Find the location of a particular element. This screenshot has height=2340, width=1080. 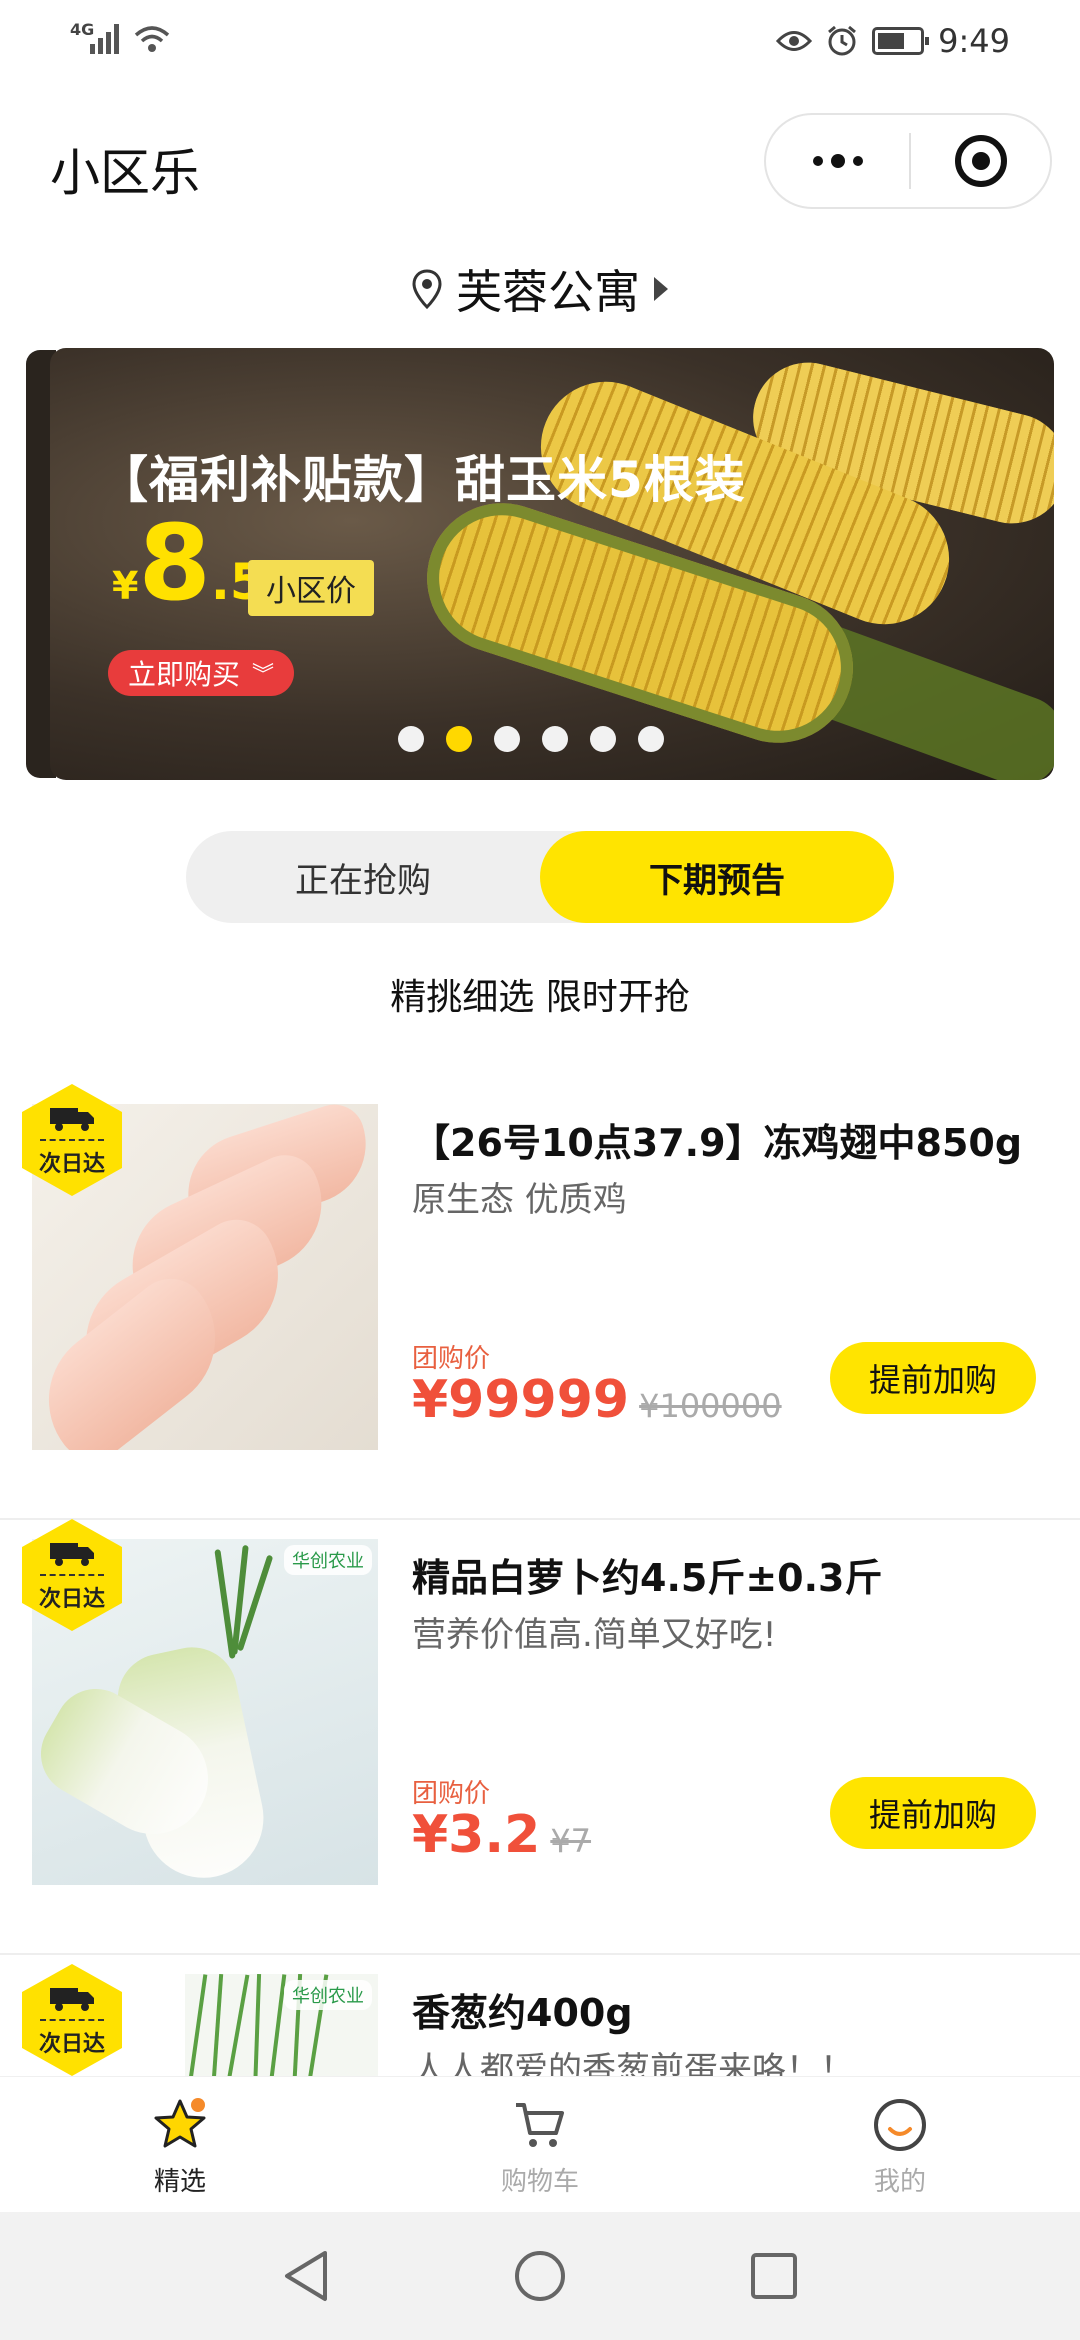

nav-cart: 购物车 is located at coordinates (540, 2144).